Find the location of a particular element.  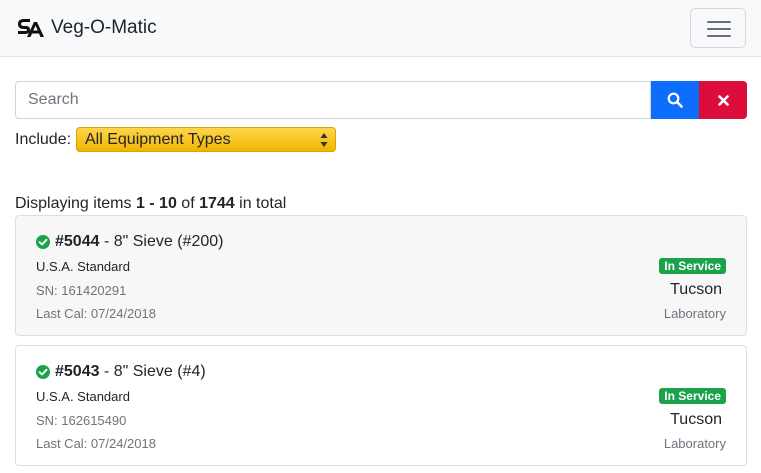

summary-range: 1 - 10 is located at coordinates (156, 203).